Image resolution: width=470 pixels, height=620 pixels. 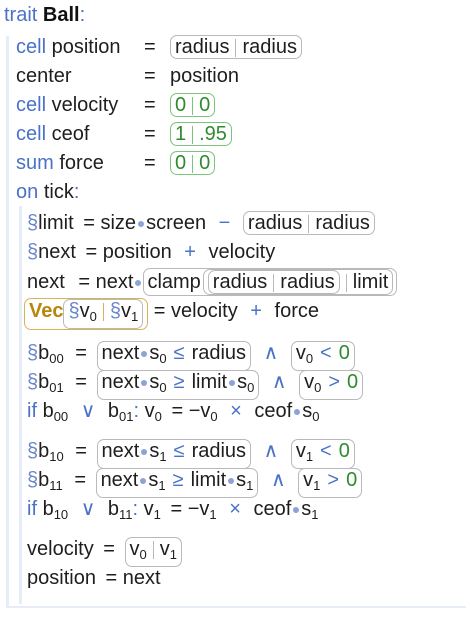 I want to click on stmt-b01: §b01 = next s0 ≥ limit s0 ∧ v0 >0, so click(x=195, y=384).